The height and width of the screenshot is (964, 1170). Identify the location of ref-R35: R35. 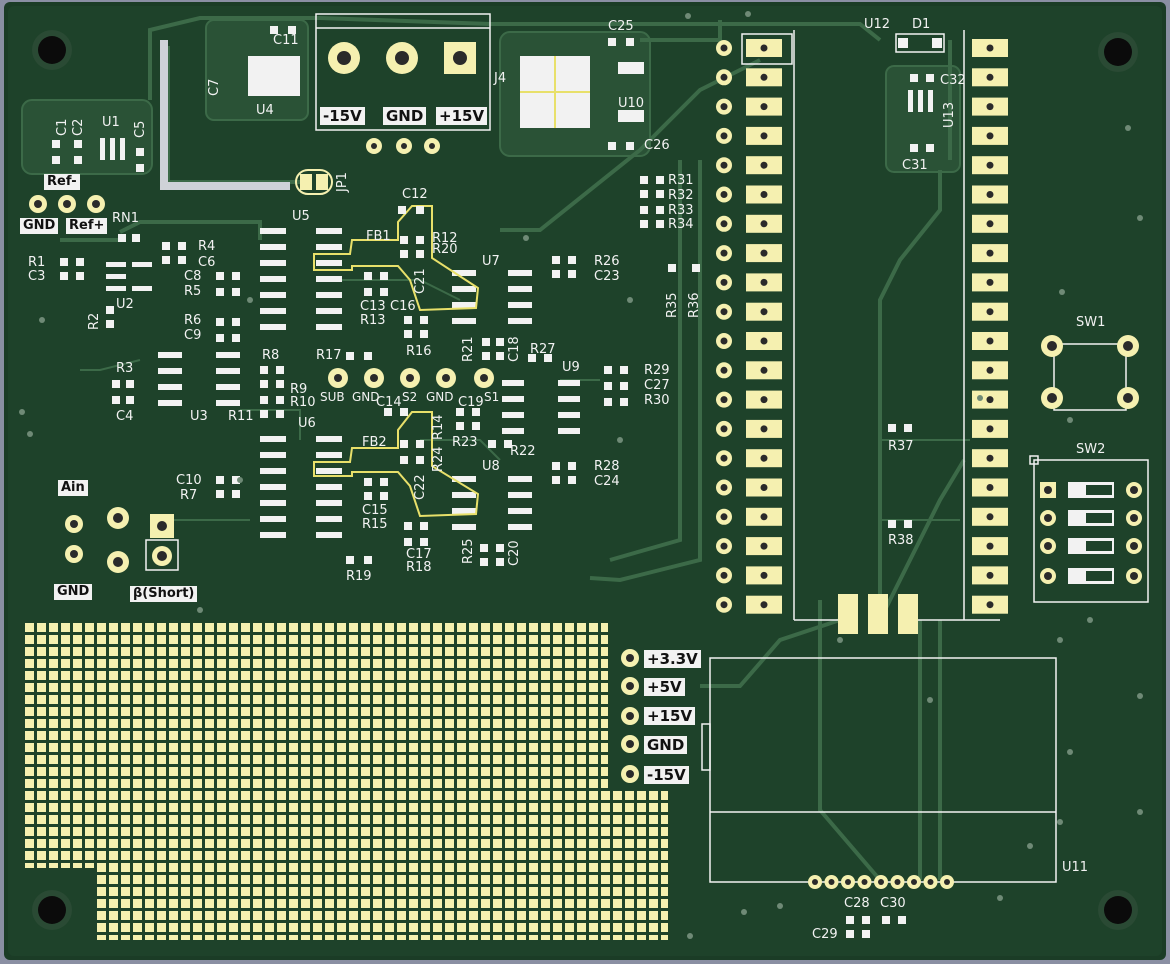
(672, 305).